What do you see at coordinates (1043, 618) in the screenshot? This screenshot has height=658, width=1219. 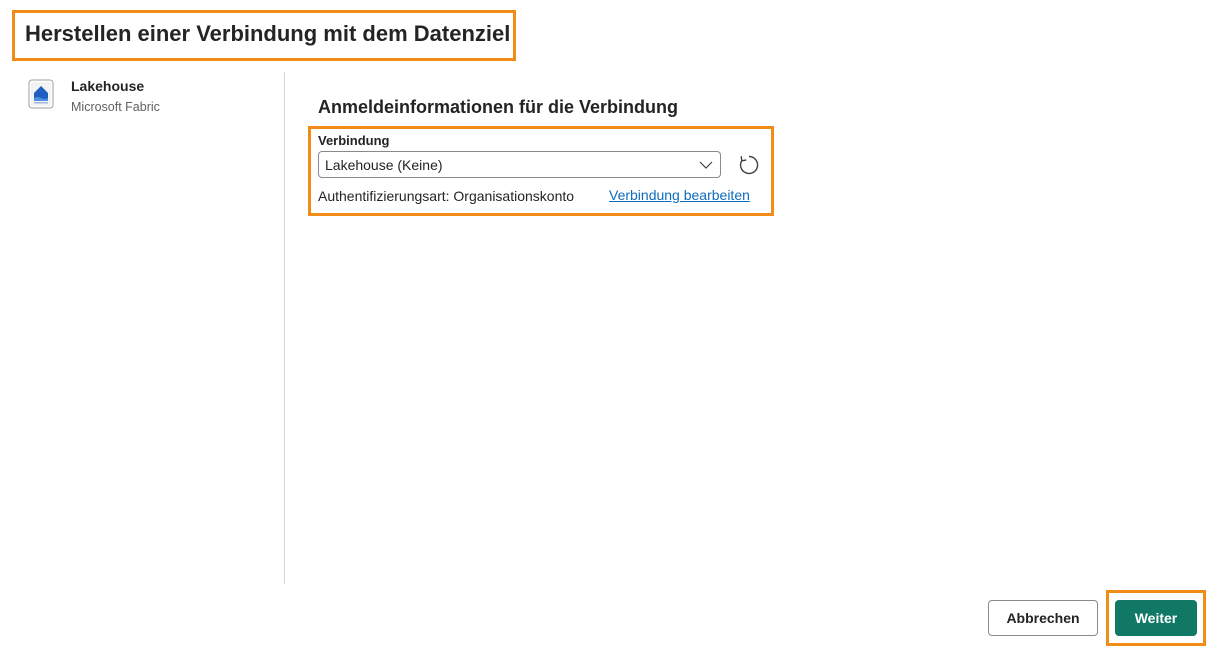 I see `cancel-button: Abbrechen` at bounding box center [1043, 618].